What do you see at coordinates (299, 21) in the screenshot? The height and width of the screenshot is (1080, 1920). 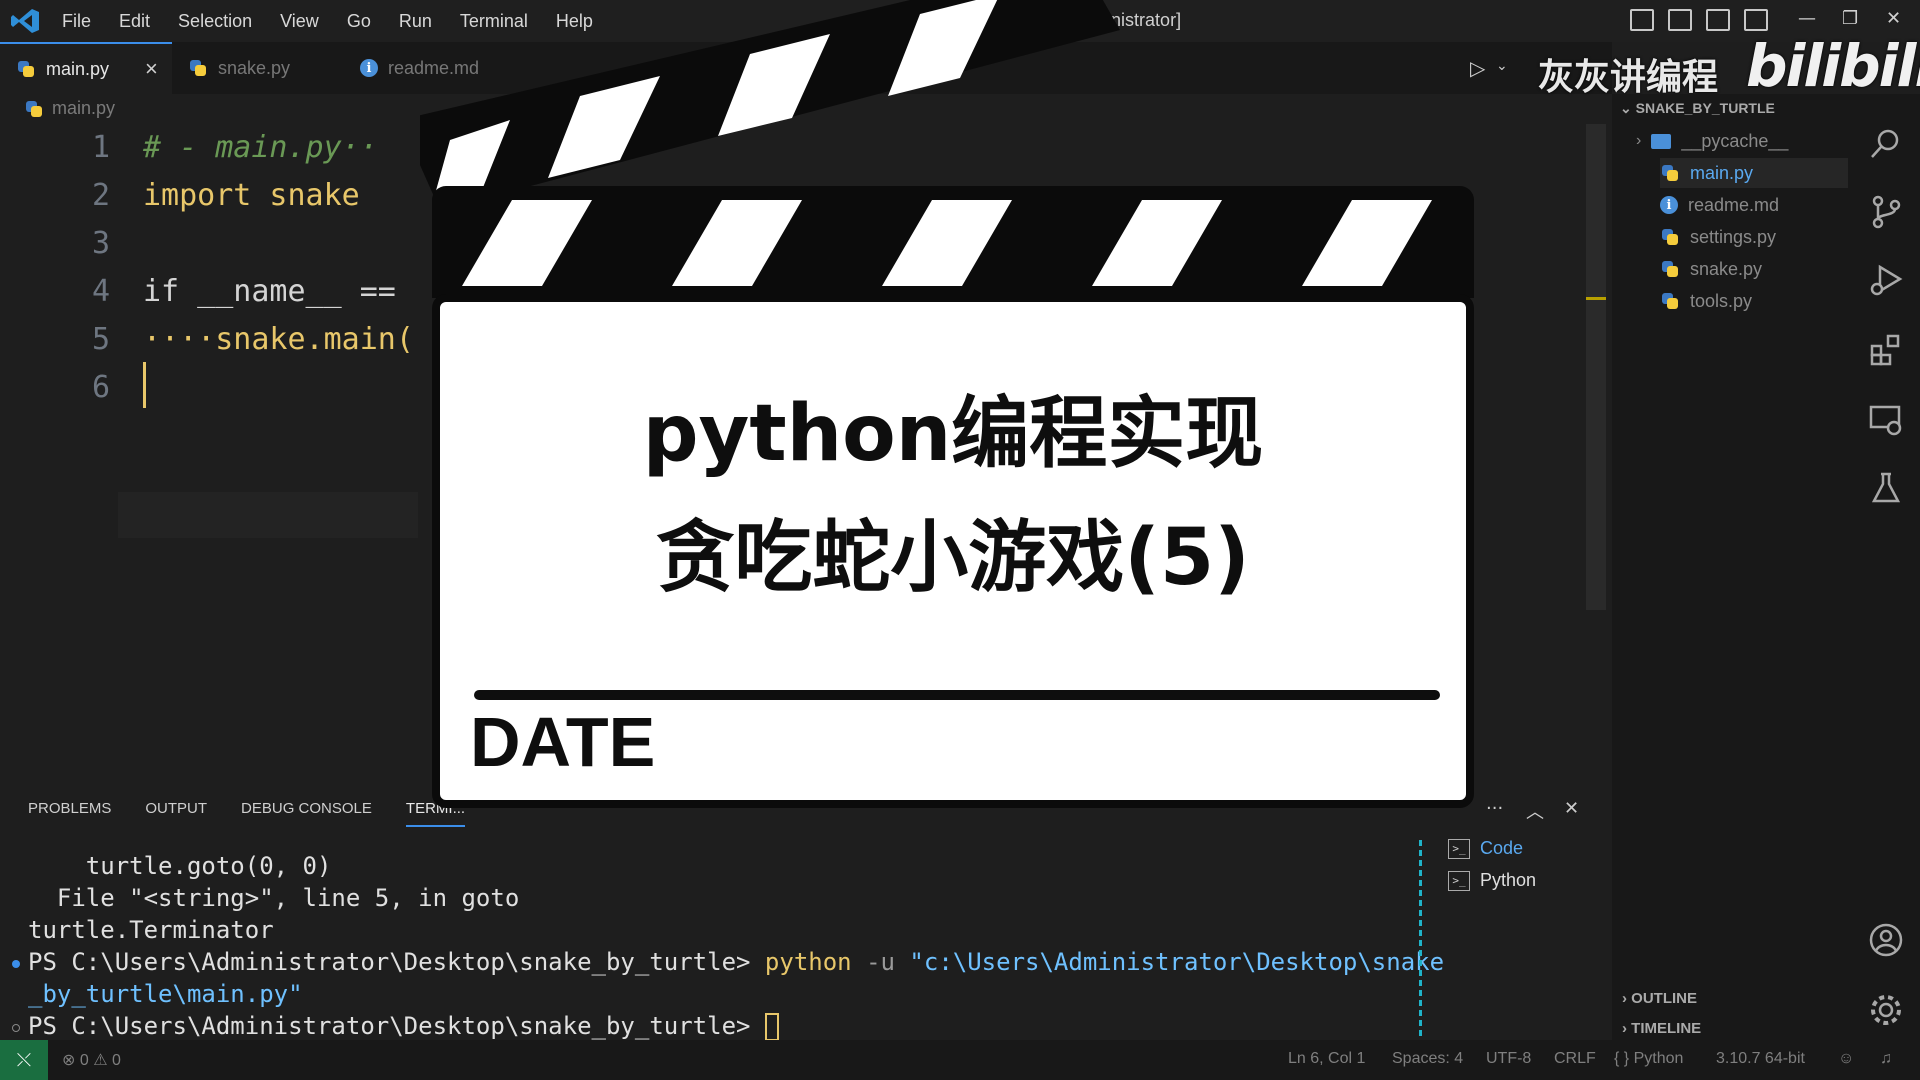 I see `menu-view: View` at bounding box center [299, 21].